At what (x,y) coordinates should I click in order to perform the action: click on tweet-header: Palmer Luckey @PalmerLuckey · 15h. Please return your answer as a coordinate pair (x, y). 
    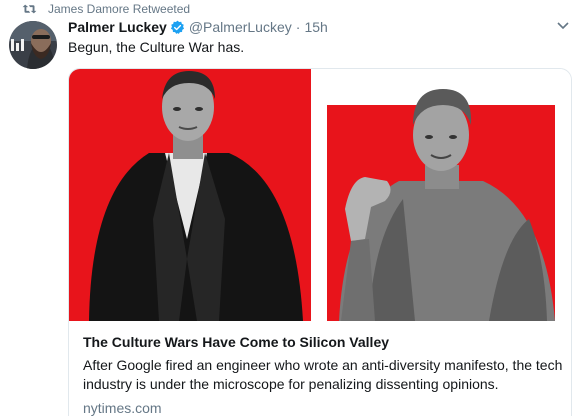
    Looking at the image, I should click on (198, 27).